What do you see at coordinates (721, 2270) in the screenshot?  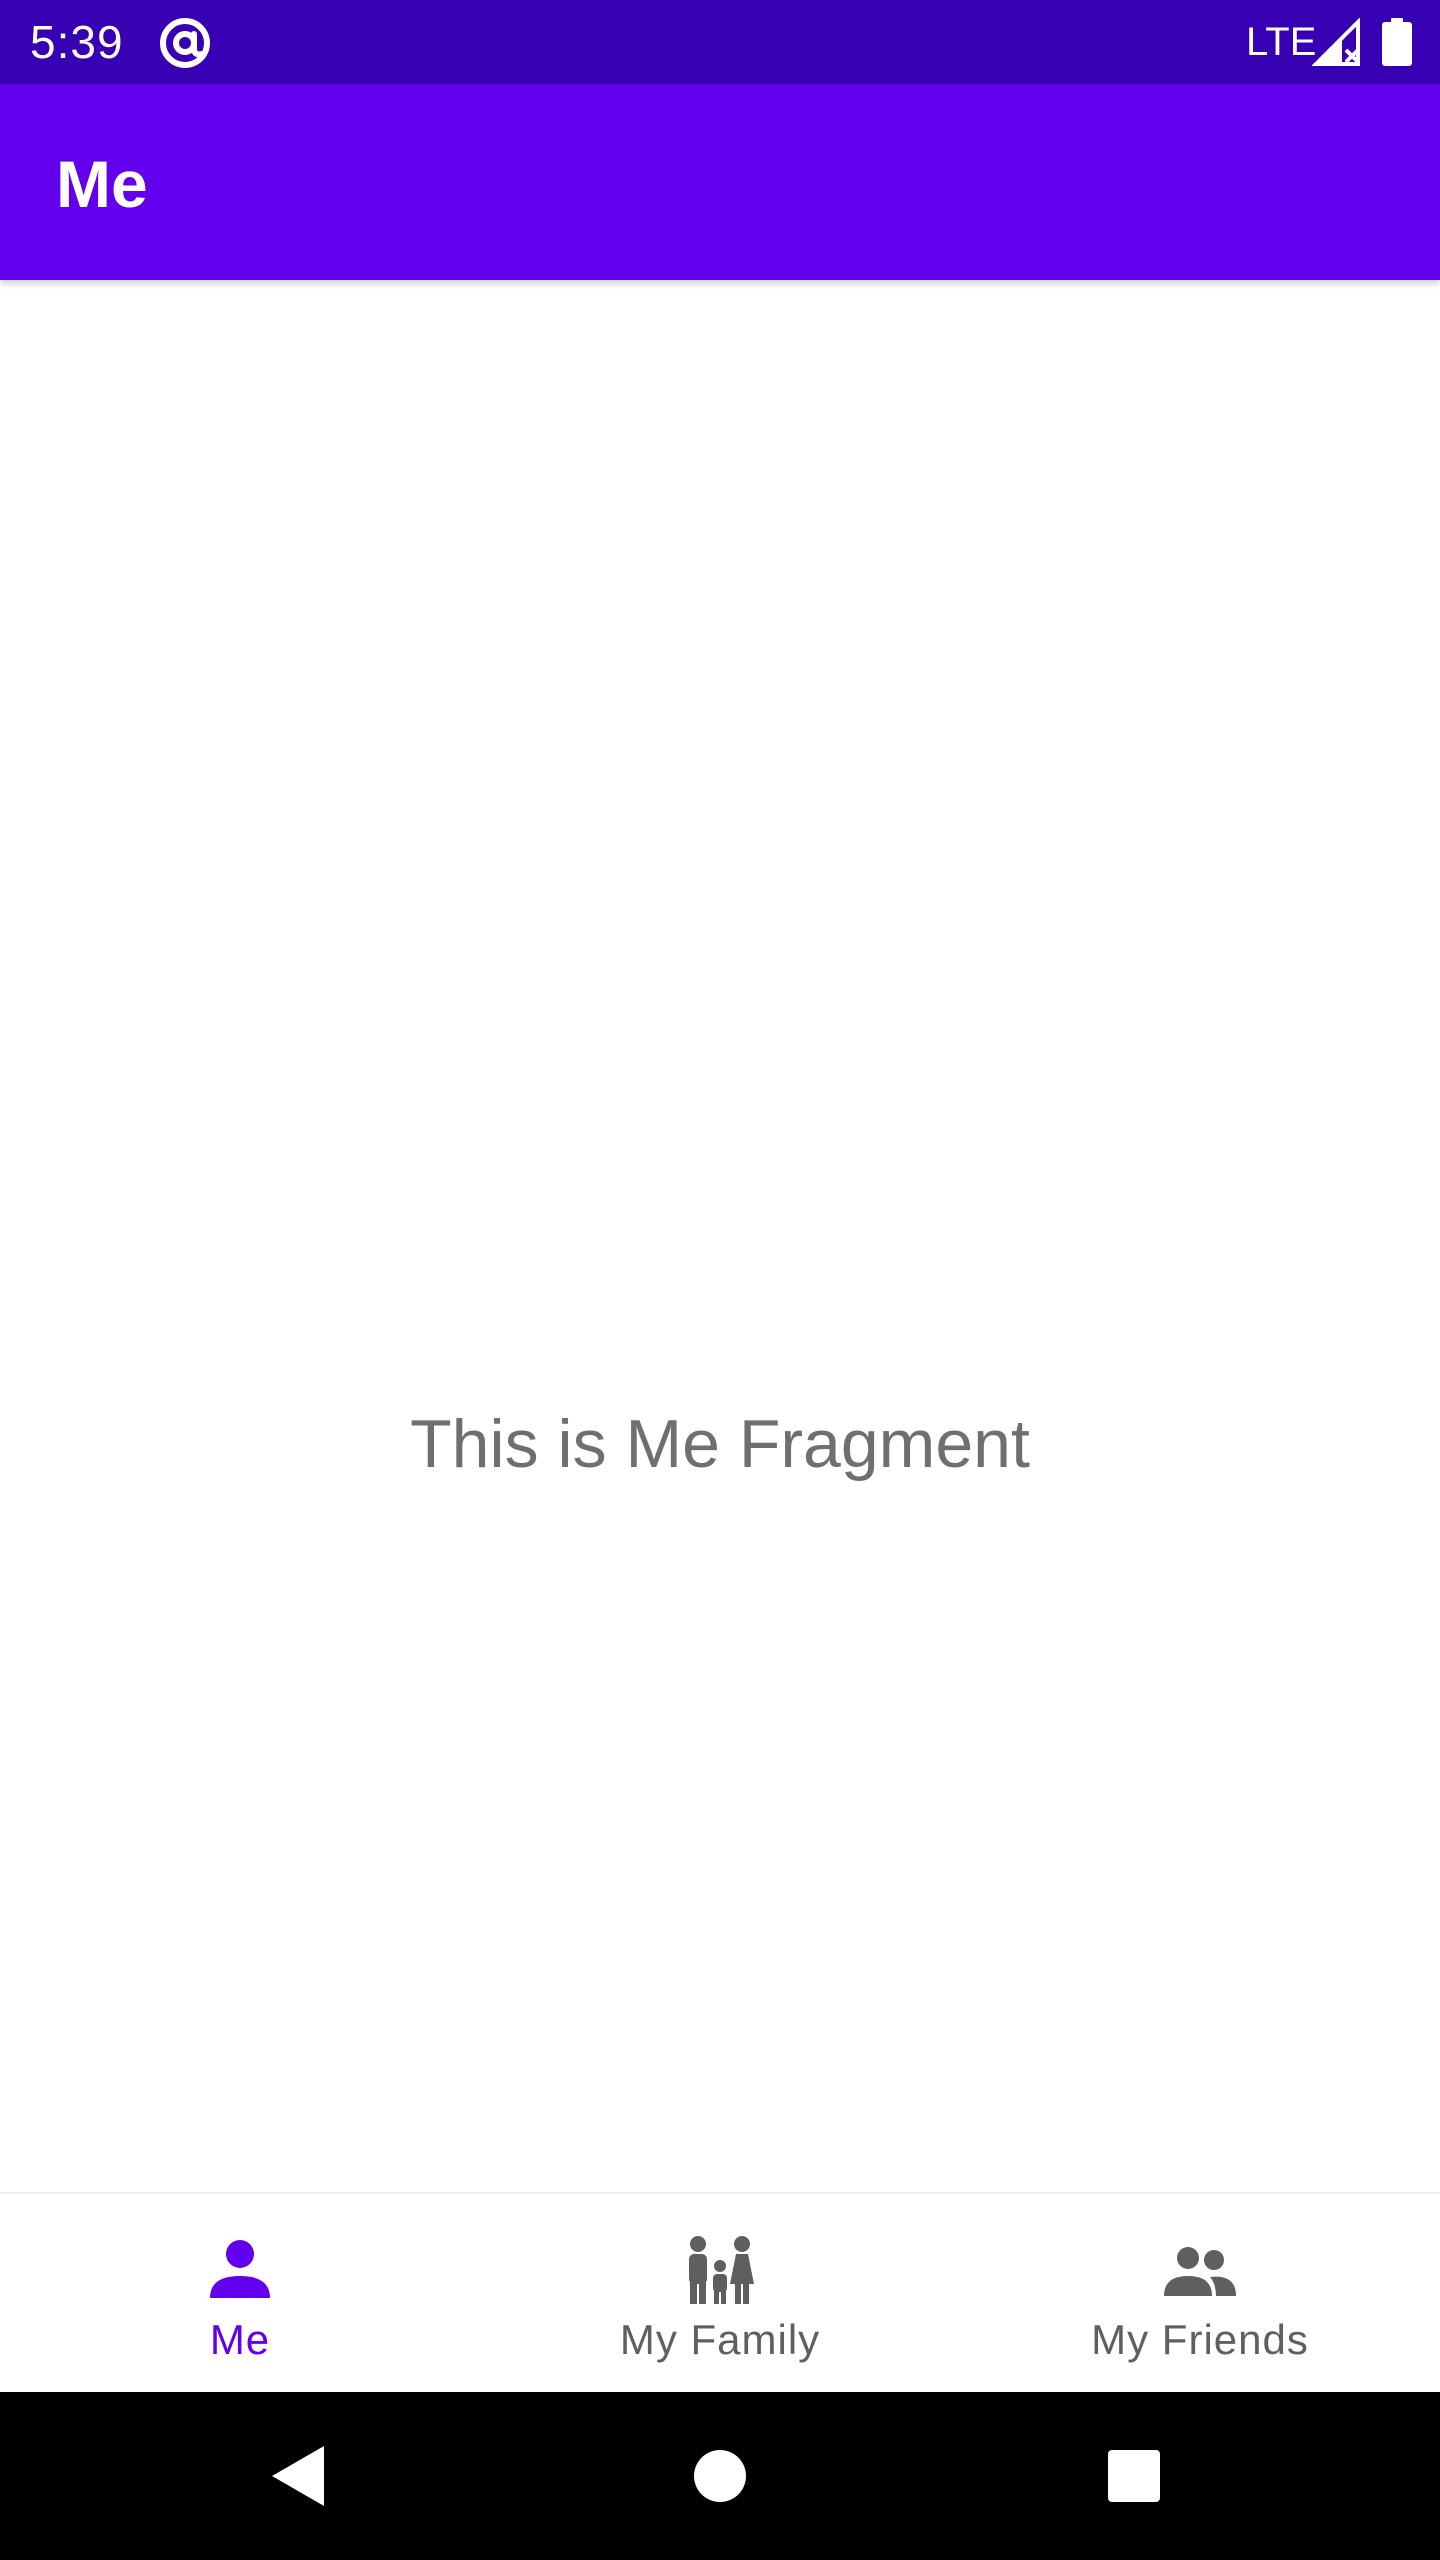 I see `family-icon` at bounding box center [721, 2270].